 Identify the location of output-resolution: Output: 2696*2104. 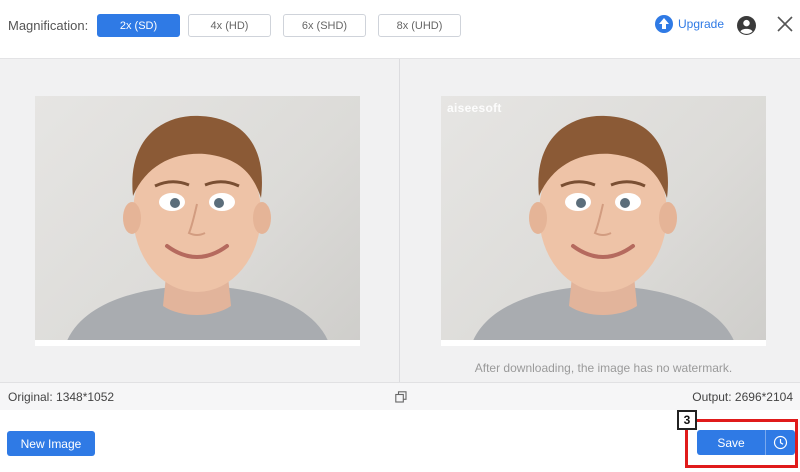
(742, 397).